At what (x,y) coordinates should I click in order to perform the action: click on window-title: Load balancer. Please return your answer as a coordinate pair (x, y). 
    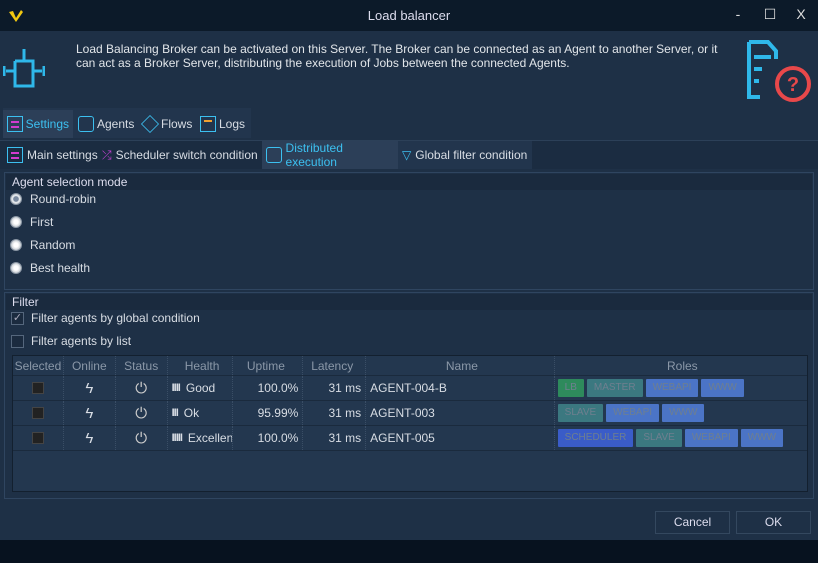
    Looking at the image, I should click on (409, 15).